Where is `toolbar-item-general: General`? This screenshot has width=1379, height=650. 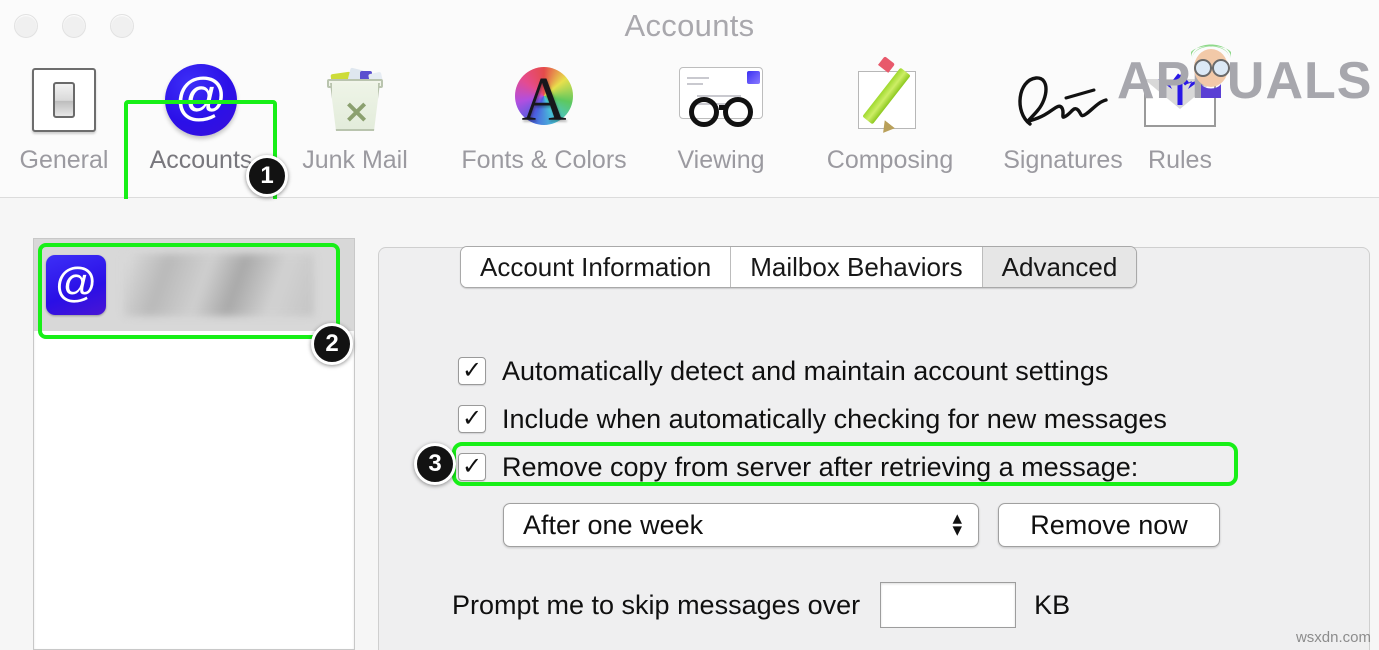
toolbar-item-general: General is located at coordinates (67, 114).